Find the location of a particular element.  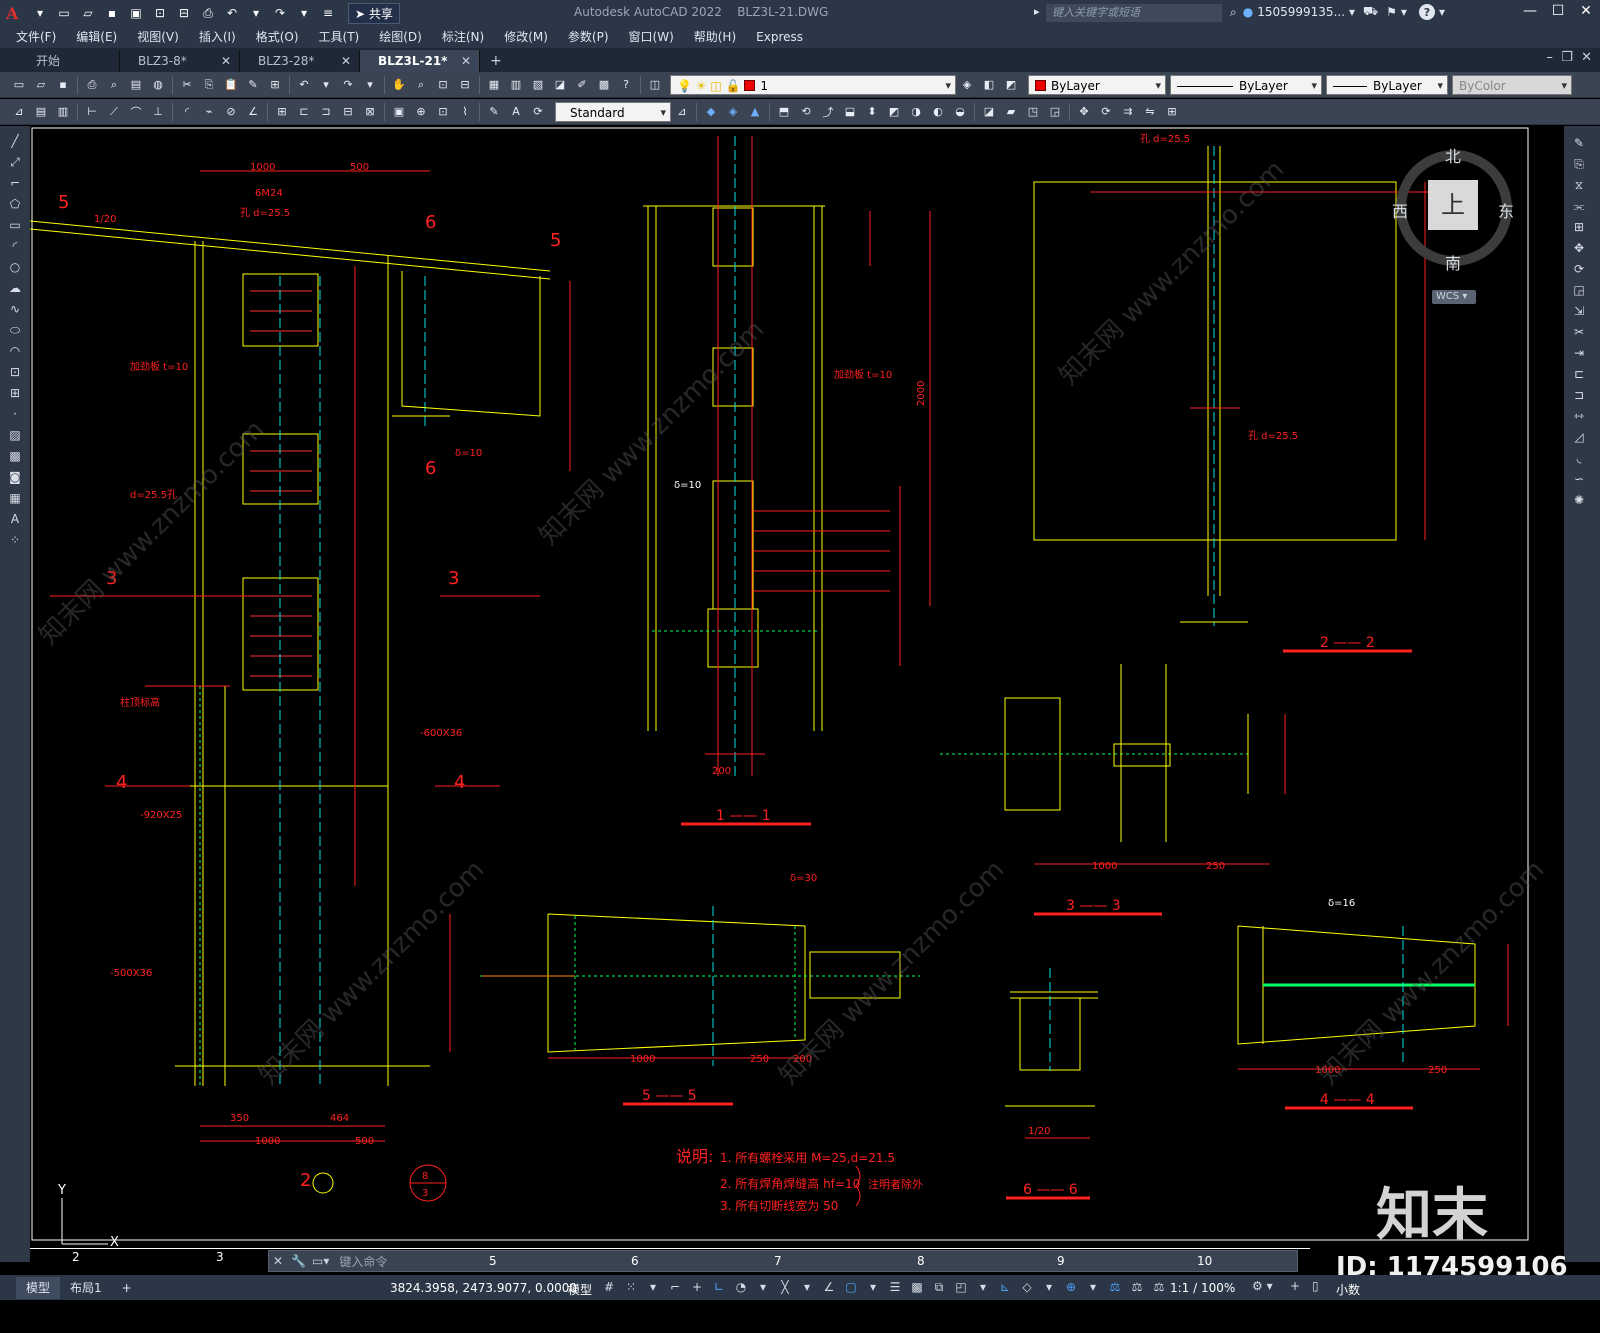

imprint-icon: ◳ is located at coordinates (1033, 112).